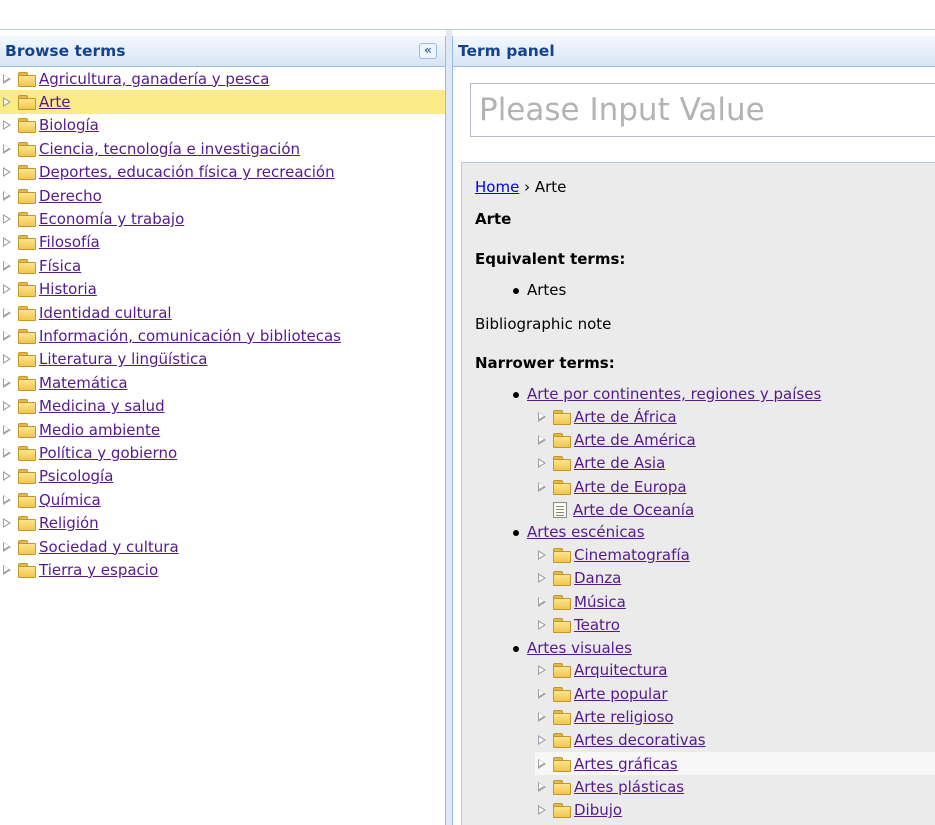 Image resolution: width=935 pixels, height=825 pixels. I want to click on subtree-item-artes-decorativas: Artes decorativas, so click(735, 740).